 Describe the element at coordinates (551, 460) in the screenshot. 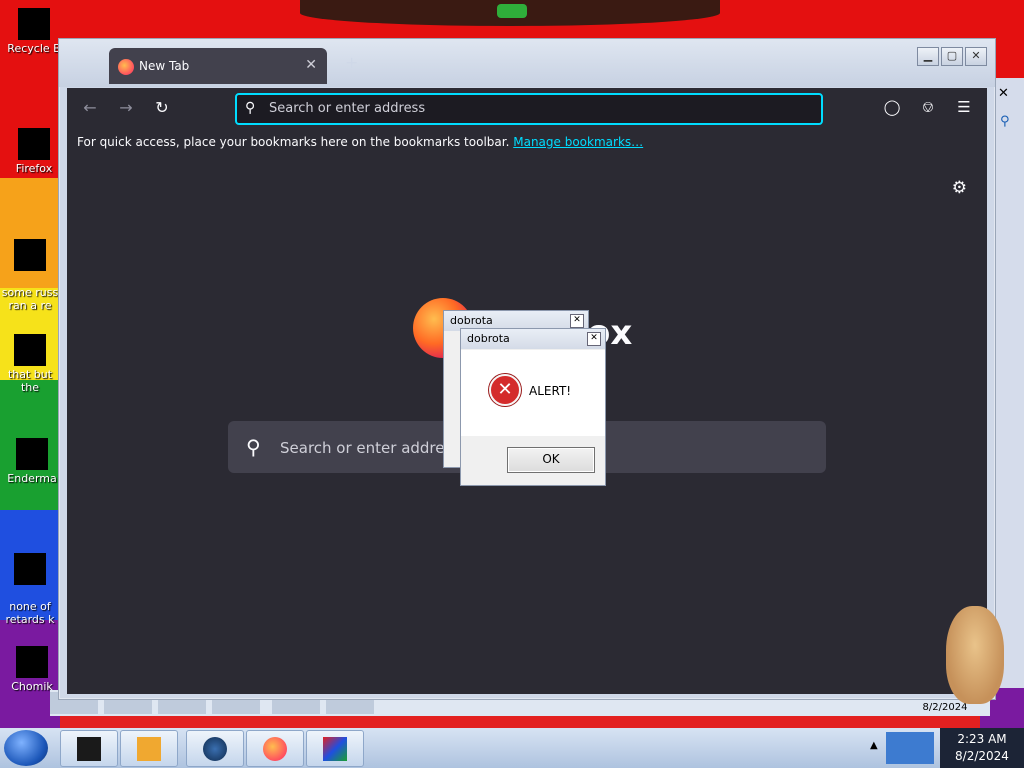

I see `ok-button: OK` at that location.